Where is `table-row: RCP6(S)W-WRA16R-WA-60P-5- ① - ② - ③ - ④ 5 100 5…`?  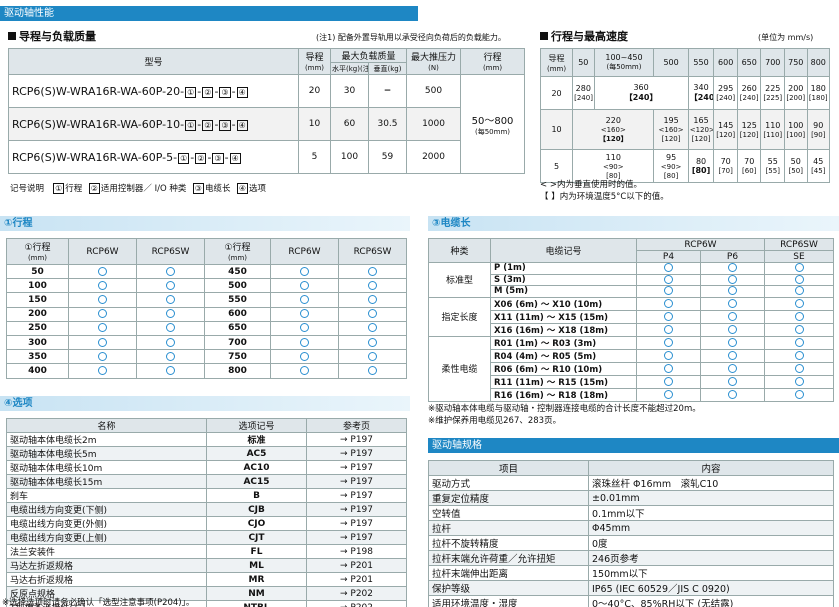 table-row: RCP6(S)W-WRA16R-WA-60P-5- ① - ② - ③ - ④ 5 100 5… is located at coordinates (266, 157).